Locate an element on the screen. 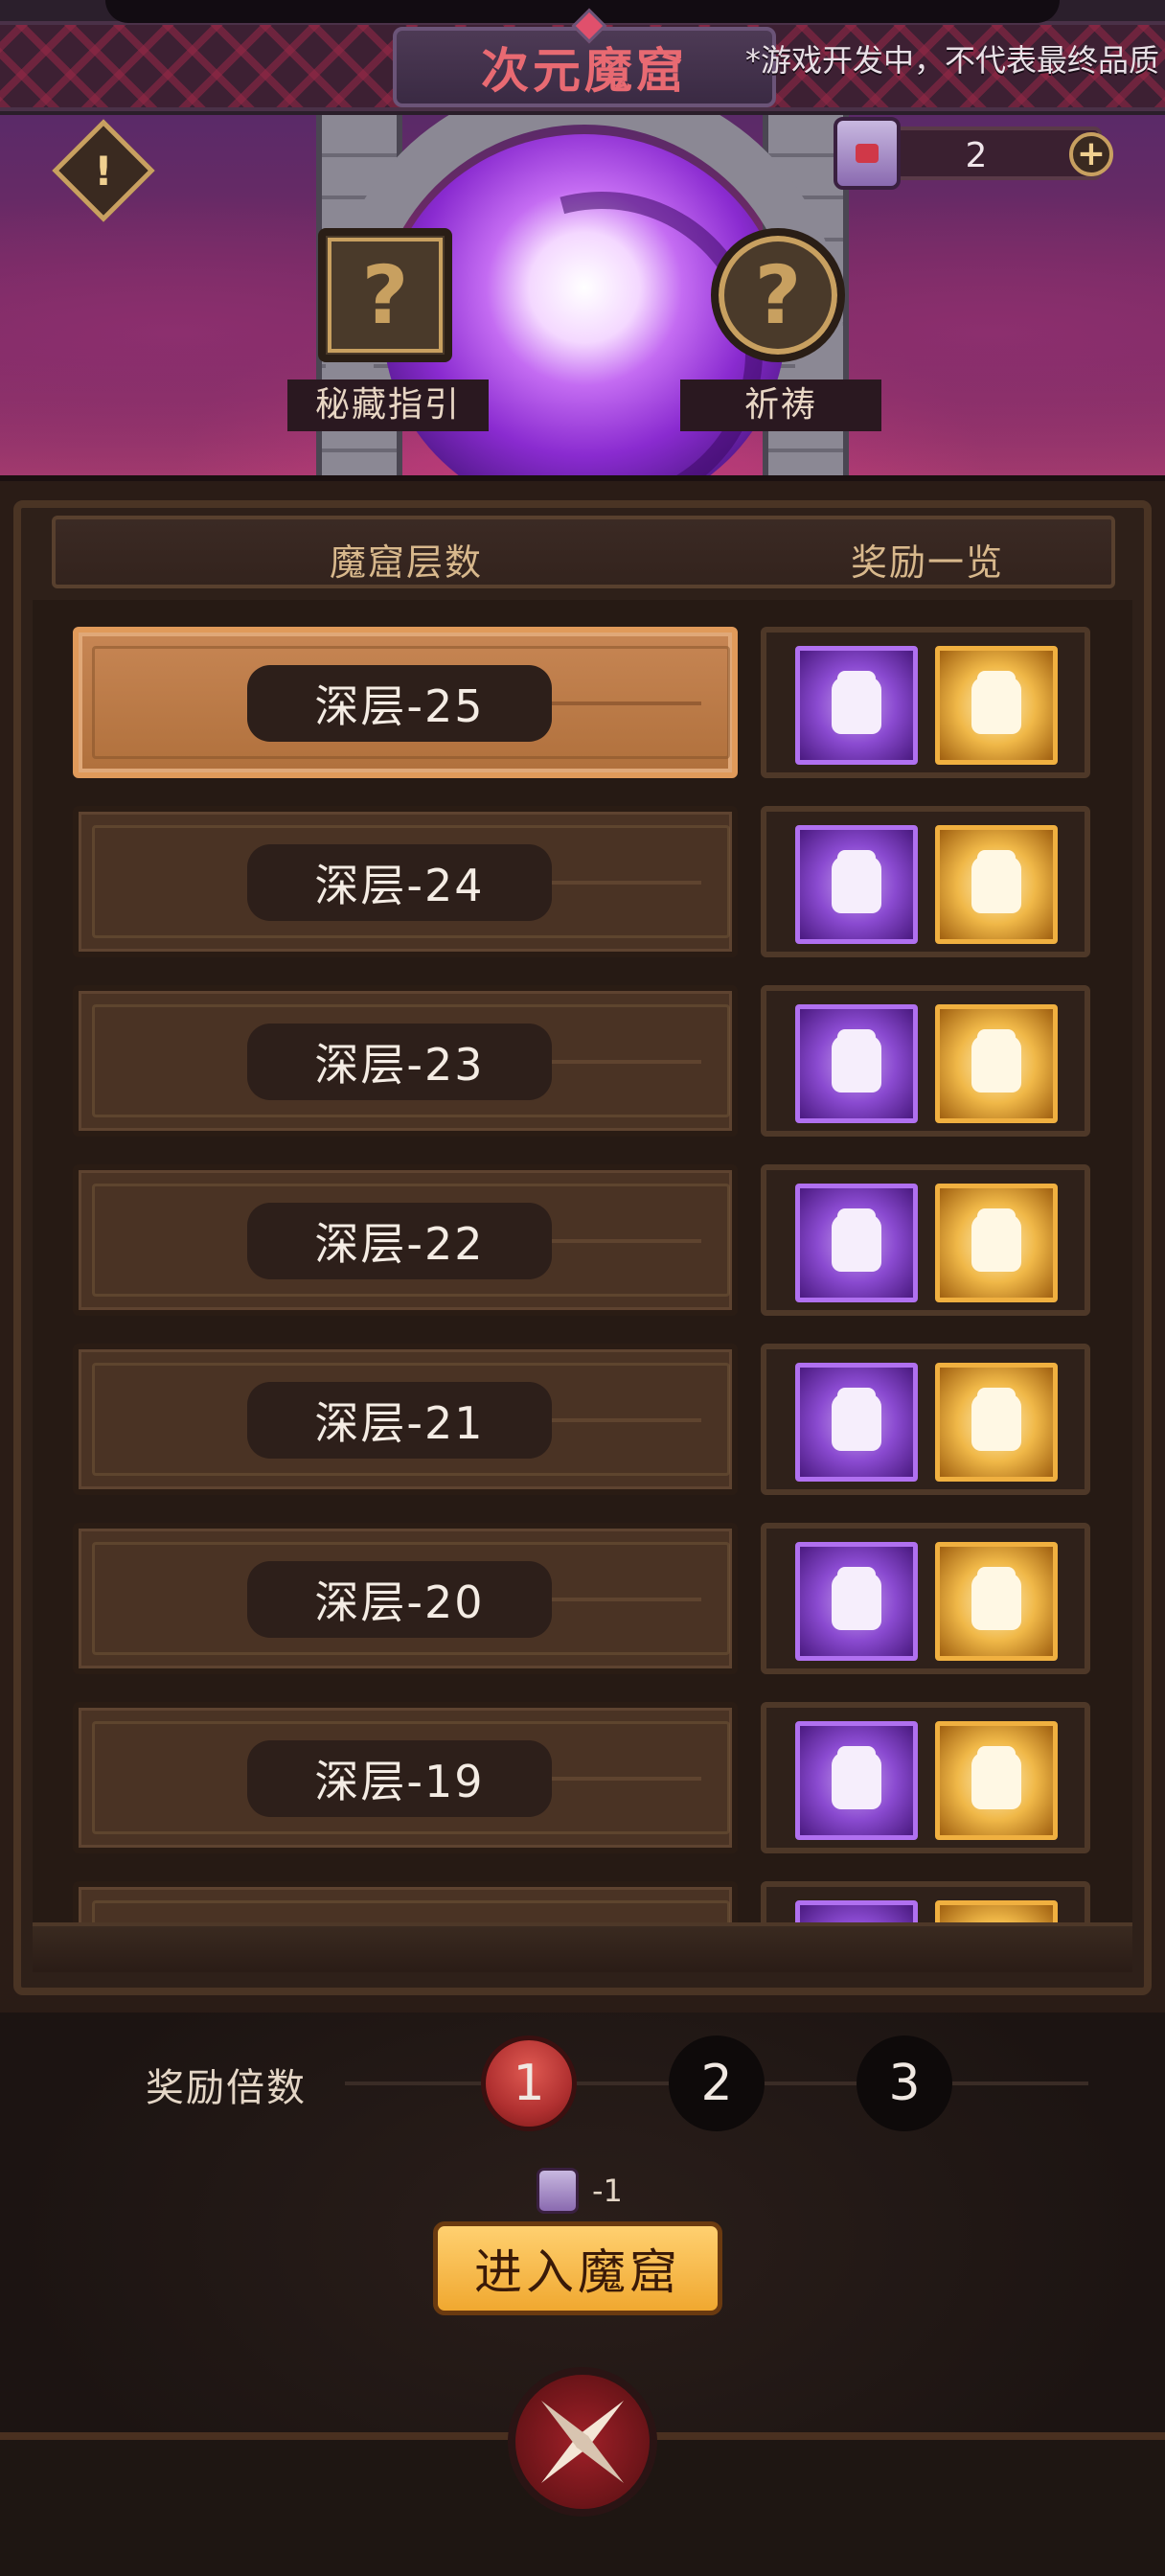 Image resolution: width=1165 pixels, height=2576 pixels. header-bar: 次元魔窟 *游戏开发中，不代表最终品质 is located at coordinates (582, 57).